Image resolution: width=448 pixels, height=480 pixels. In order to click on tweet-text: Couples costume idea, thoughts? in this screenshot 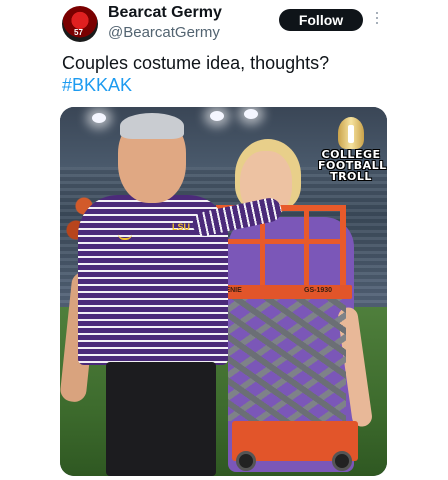, I will do `click(196, 63)`.